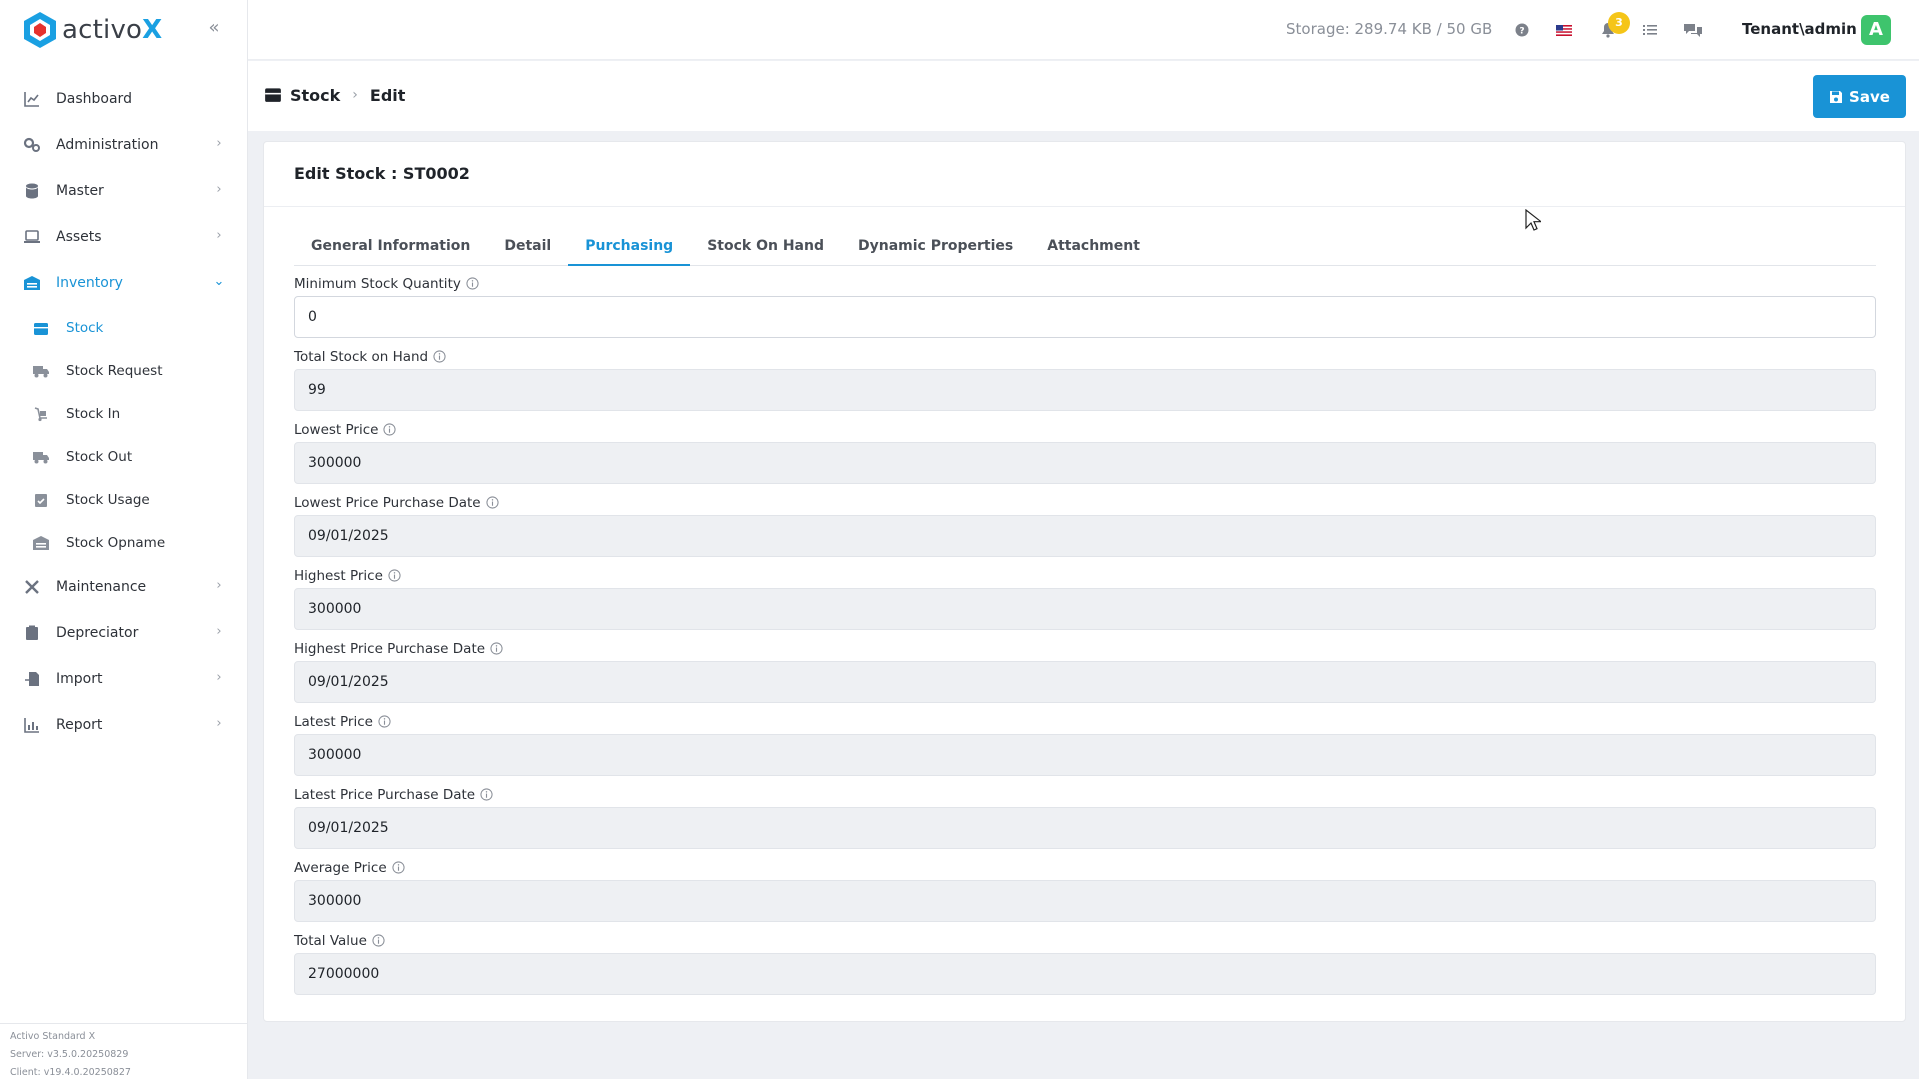  Describe the element at coordinates (399, 649) in the screenshot. I see `field-label: Highest Price Purchase Date` at that location.